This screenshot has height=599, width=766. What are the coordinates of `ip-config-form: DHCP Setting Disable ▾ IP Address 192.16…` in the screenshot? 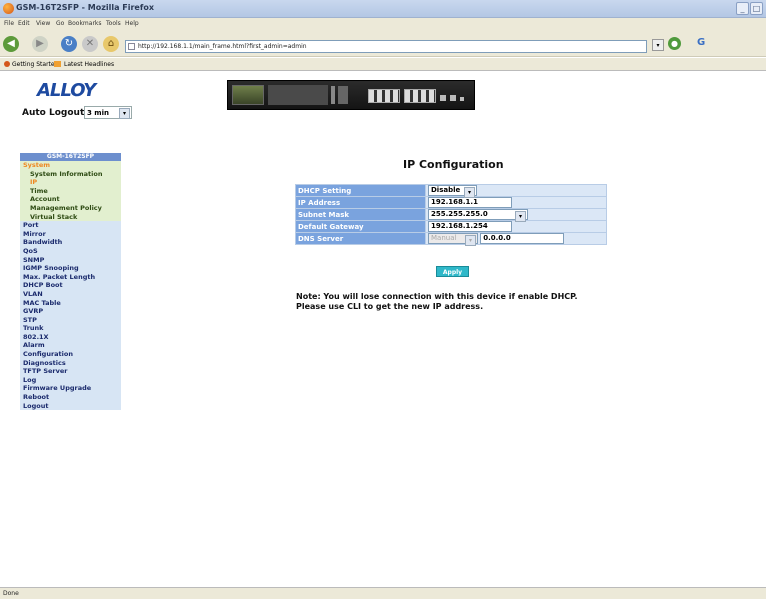 It's located at (451, 215).